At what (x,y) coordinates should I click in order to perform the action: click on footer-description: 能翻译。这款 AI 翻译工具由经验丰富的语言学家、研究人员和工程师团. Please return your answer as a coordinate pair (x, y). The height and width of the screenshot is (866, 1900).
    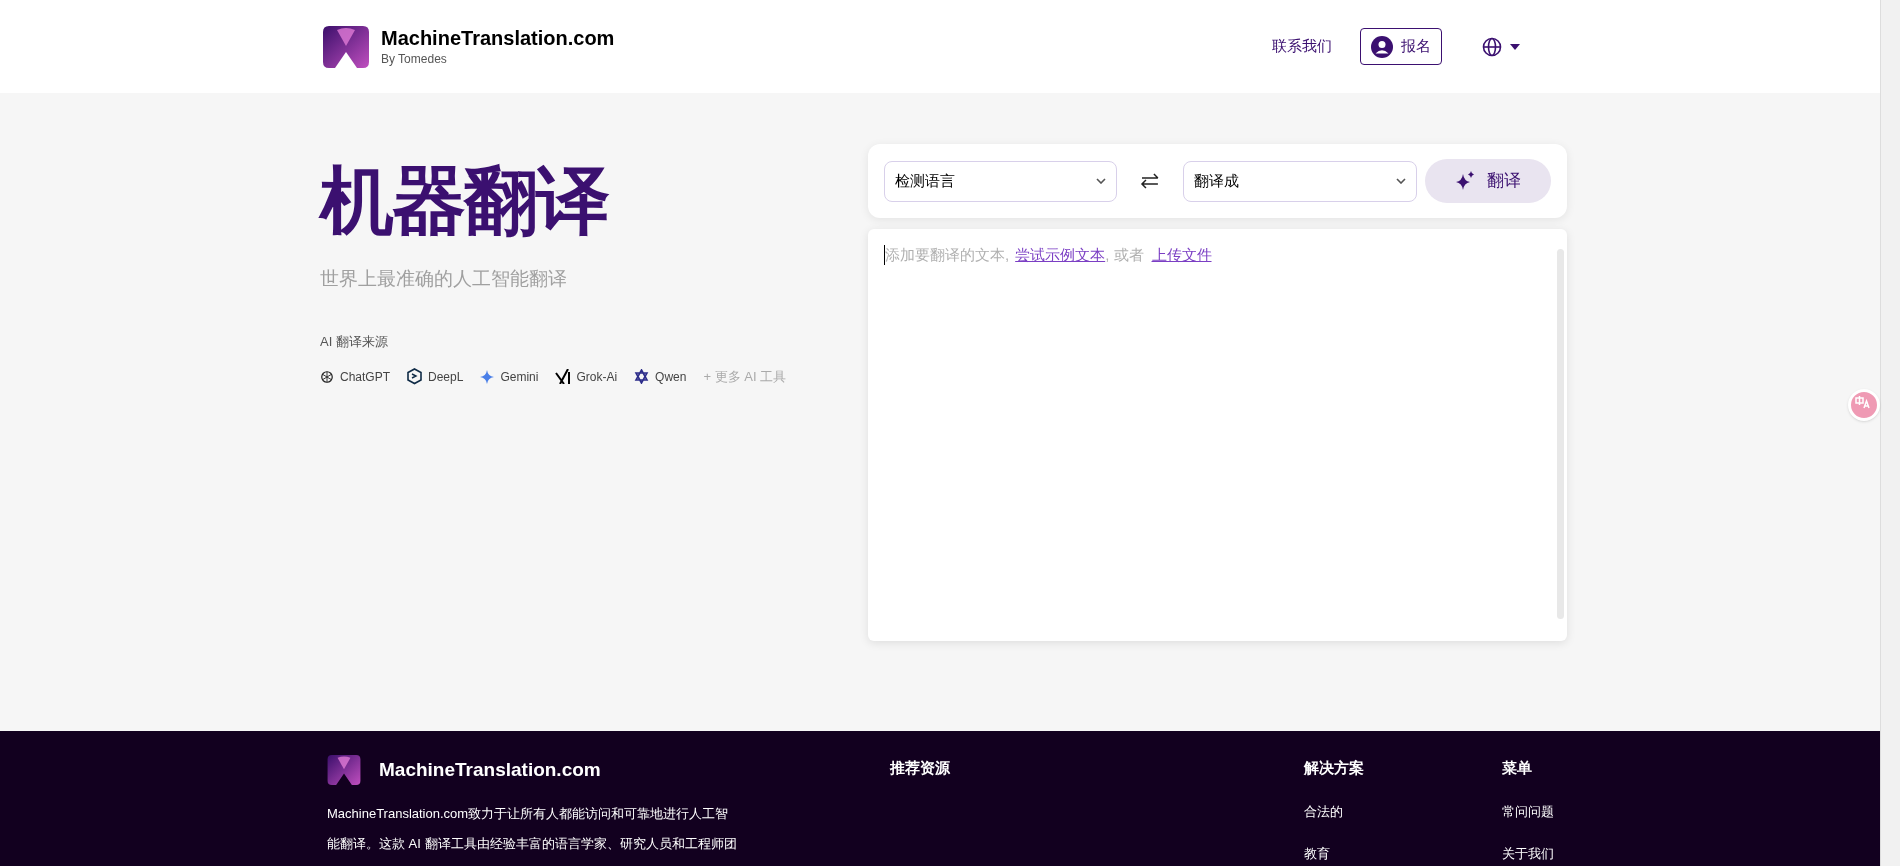
    Looking at the image, I should click on (532, 844).